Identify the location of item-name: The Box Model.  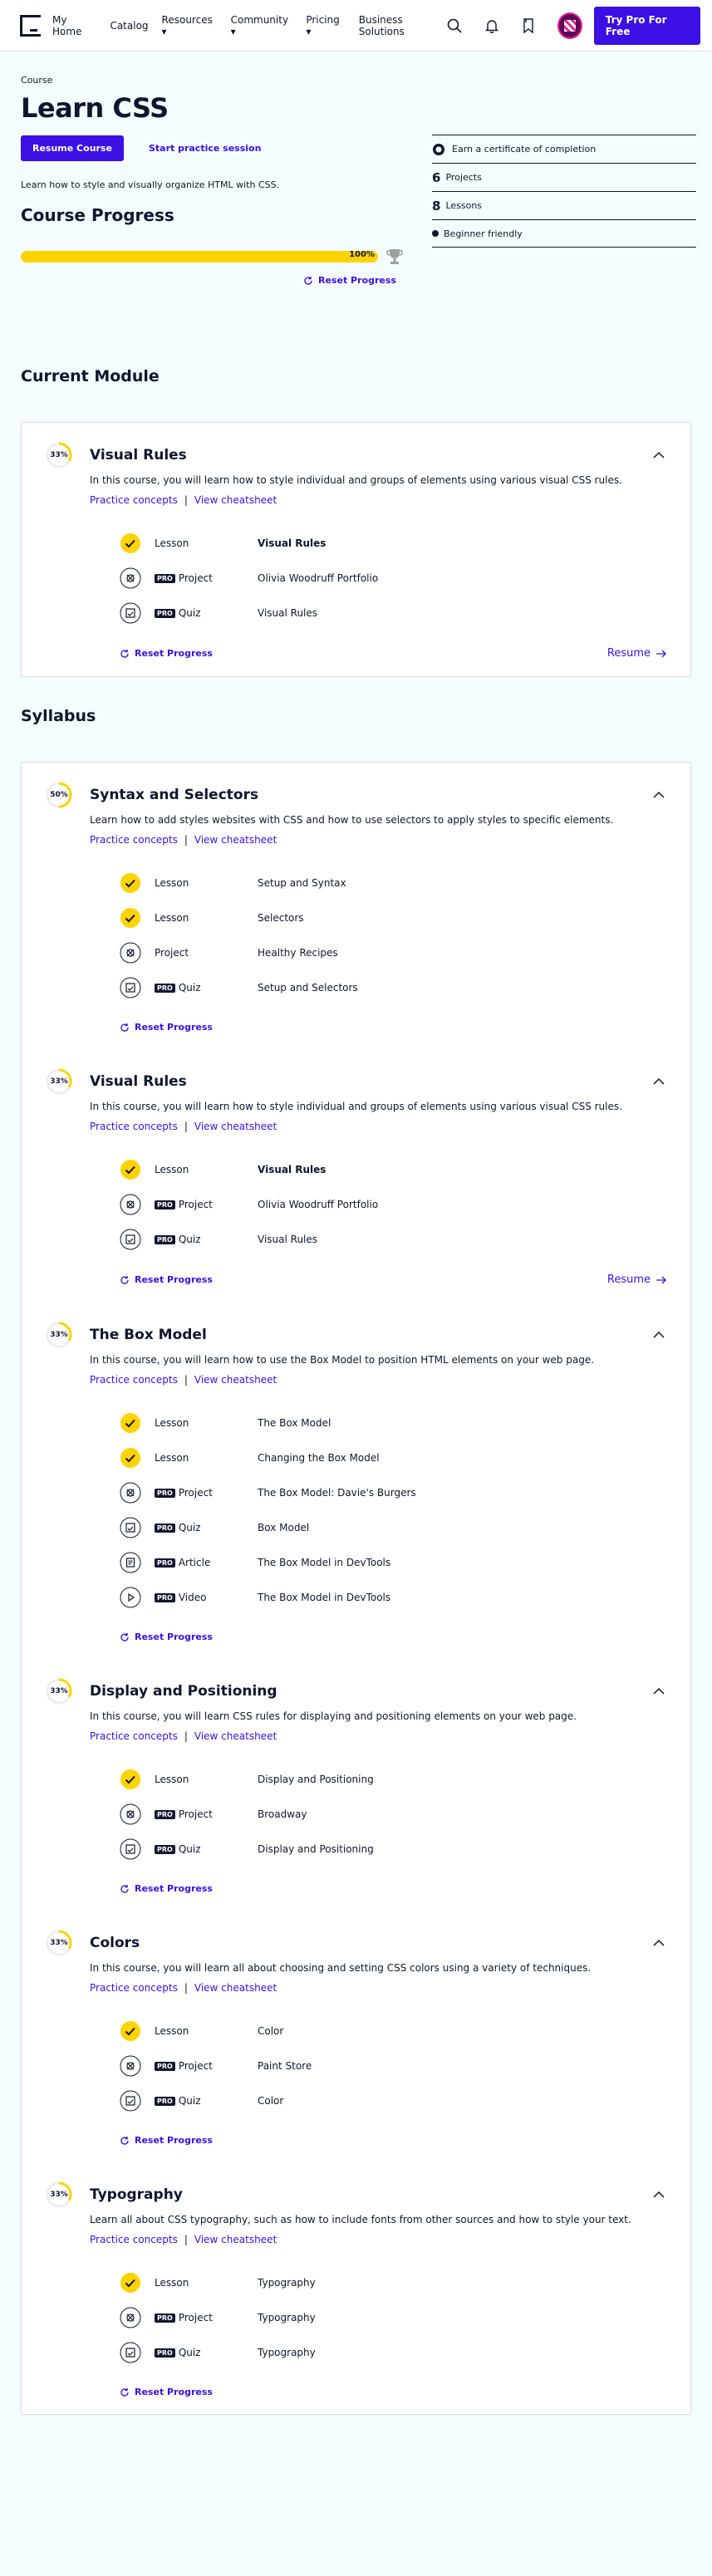
(294, 1423).